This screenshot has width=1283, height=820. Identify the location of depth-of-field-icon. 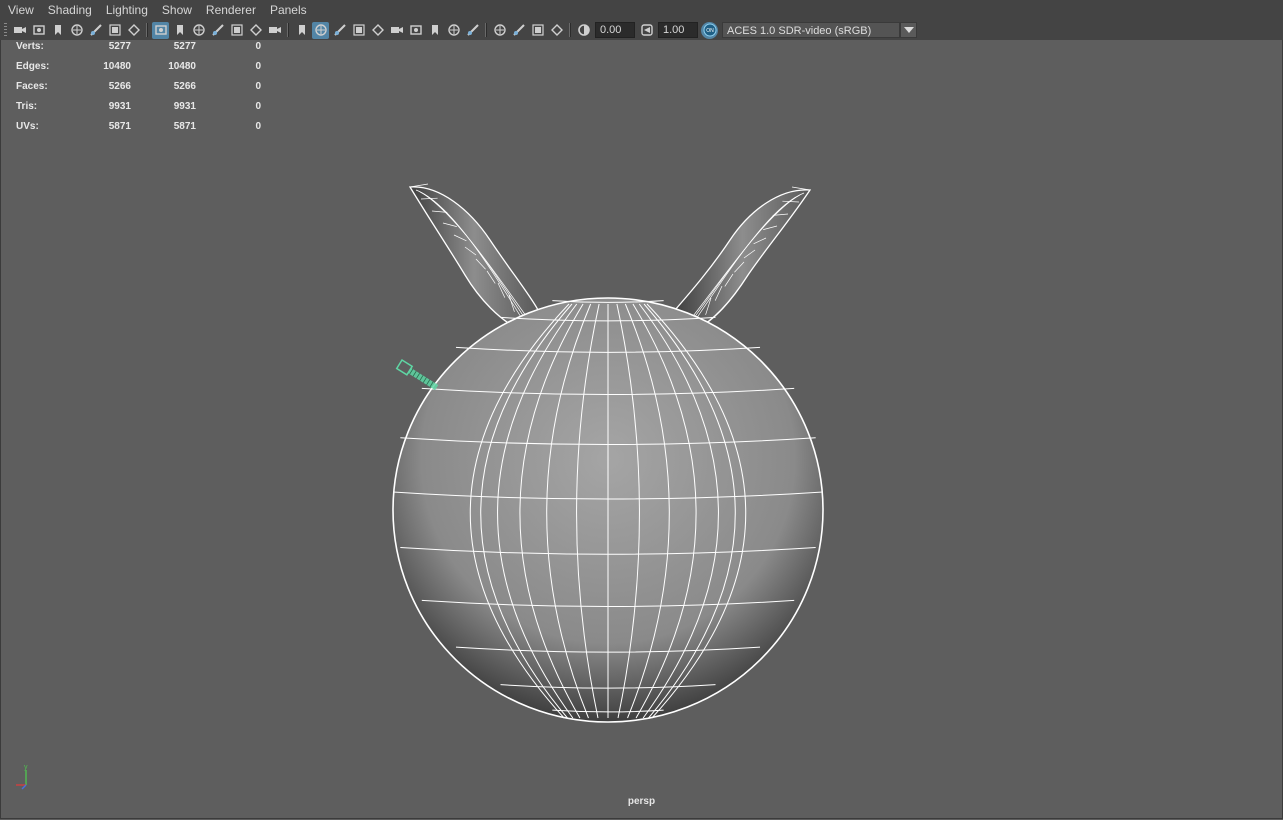
(472, 30).